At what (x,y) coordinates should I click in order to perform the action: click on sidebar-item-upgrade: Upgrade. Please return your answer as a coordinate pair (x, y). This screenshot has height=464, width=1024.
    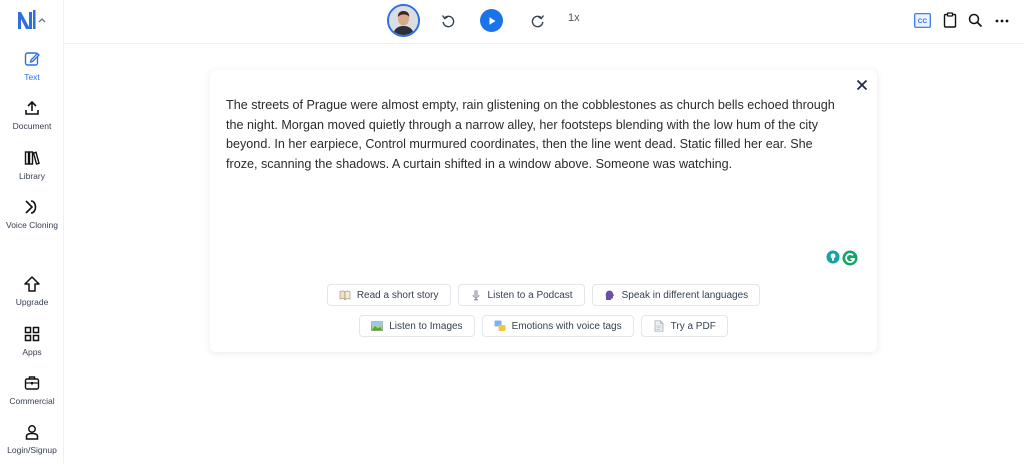
    Looking at the image, I should click on (32, 291).